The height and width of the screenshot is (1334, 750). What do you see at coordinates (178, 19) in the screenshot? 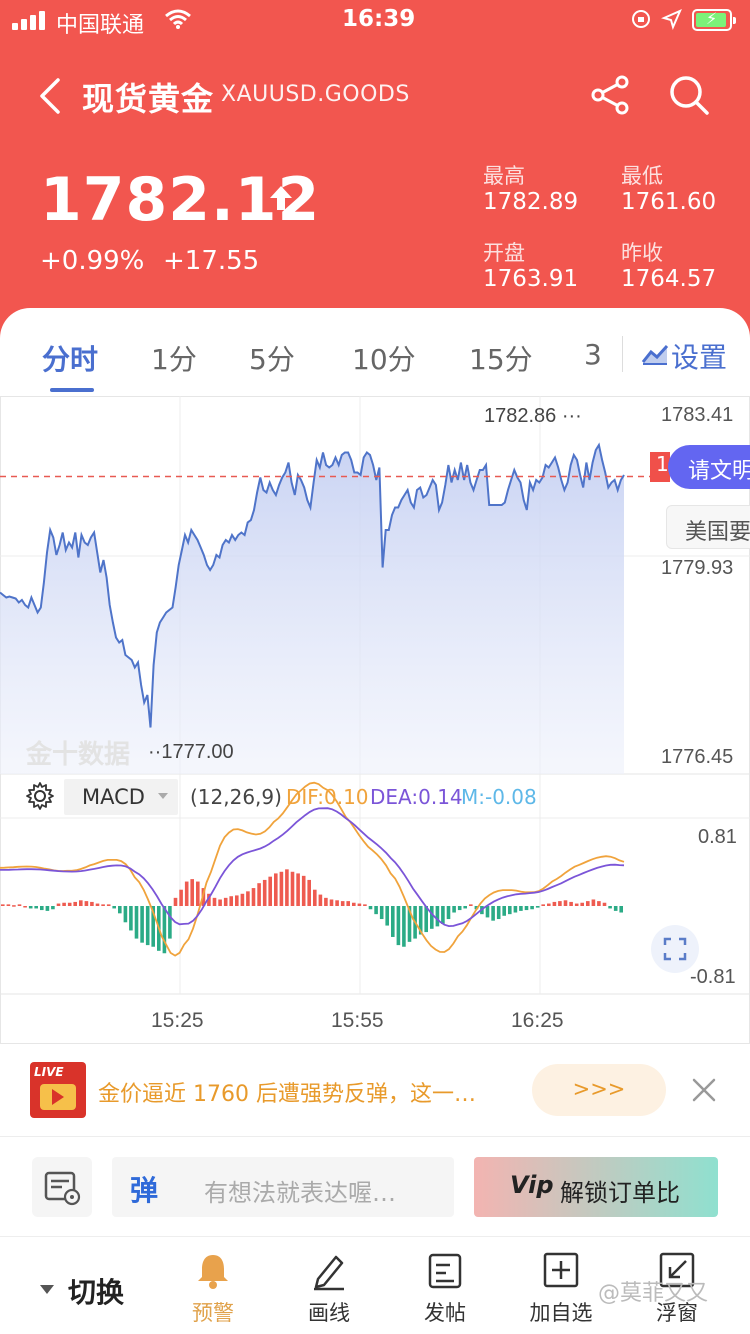
I see `wifi-icon` at bounding box center [178, 19].